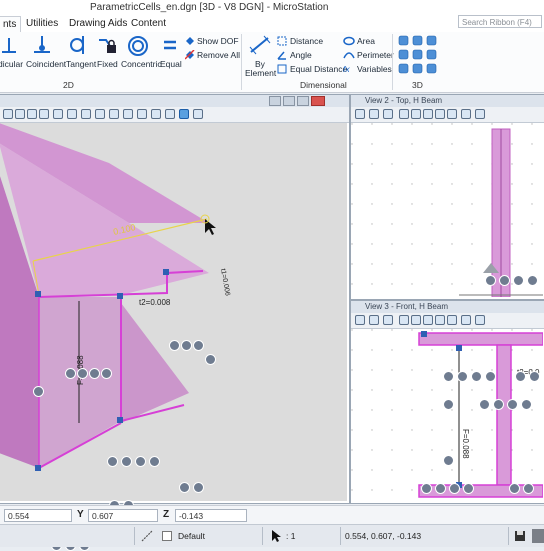 This screenshot has height=551, width=544. What do you see at coordinates (11, 24) in the screenshot?
I see `tab-constraints: nts` at bounding box center [11, 24].